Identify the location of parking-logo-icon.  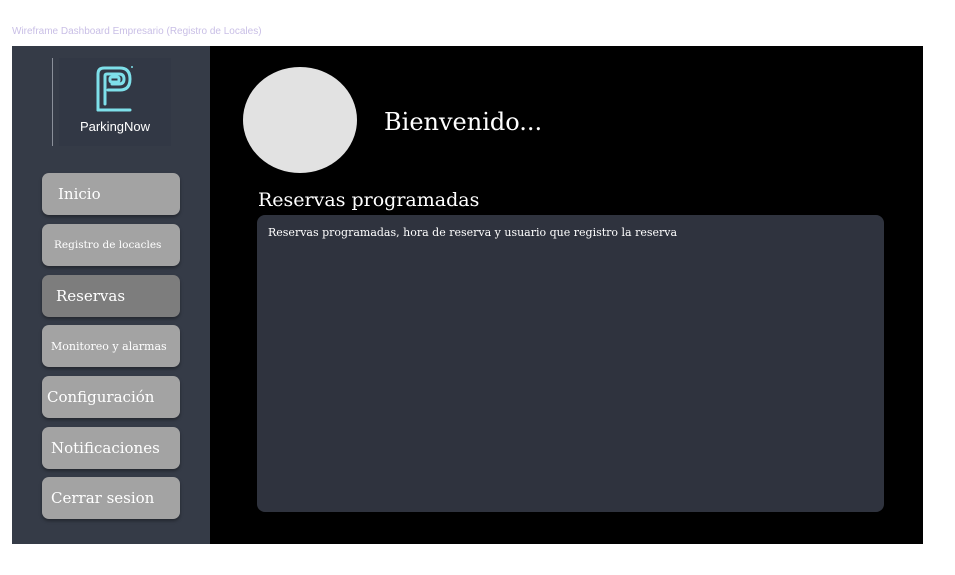
(114, 89).